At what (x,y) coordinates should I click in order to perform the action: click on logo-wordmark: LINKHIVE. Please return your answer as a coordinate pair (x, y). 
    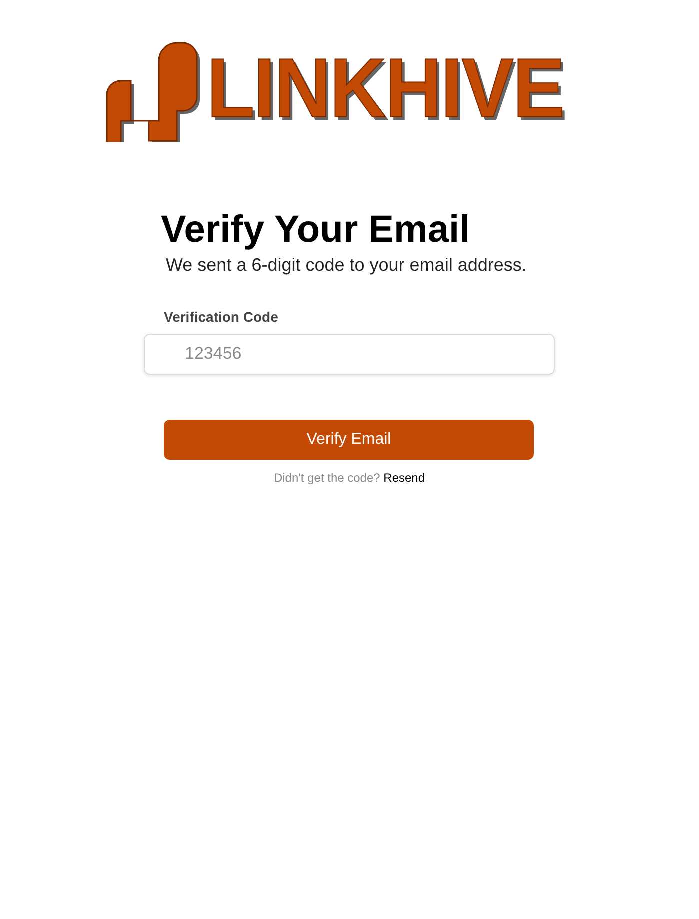
    Looking at the image, I should click on (385, 88).